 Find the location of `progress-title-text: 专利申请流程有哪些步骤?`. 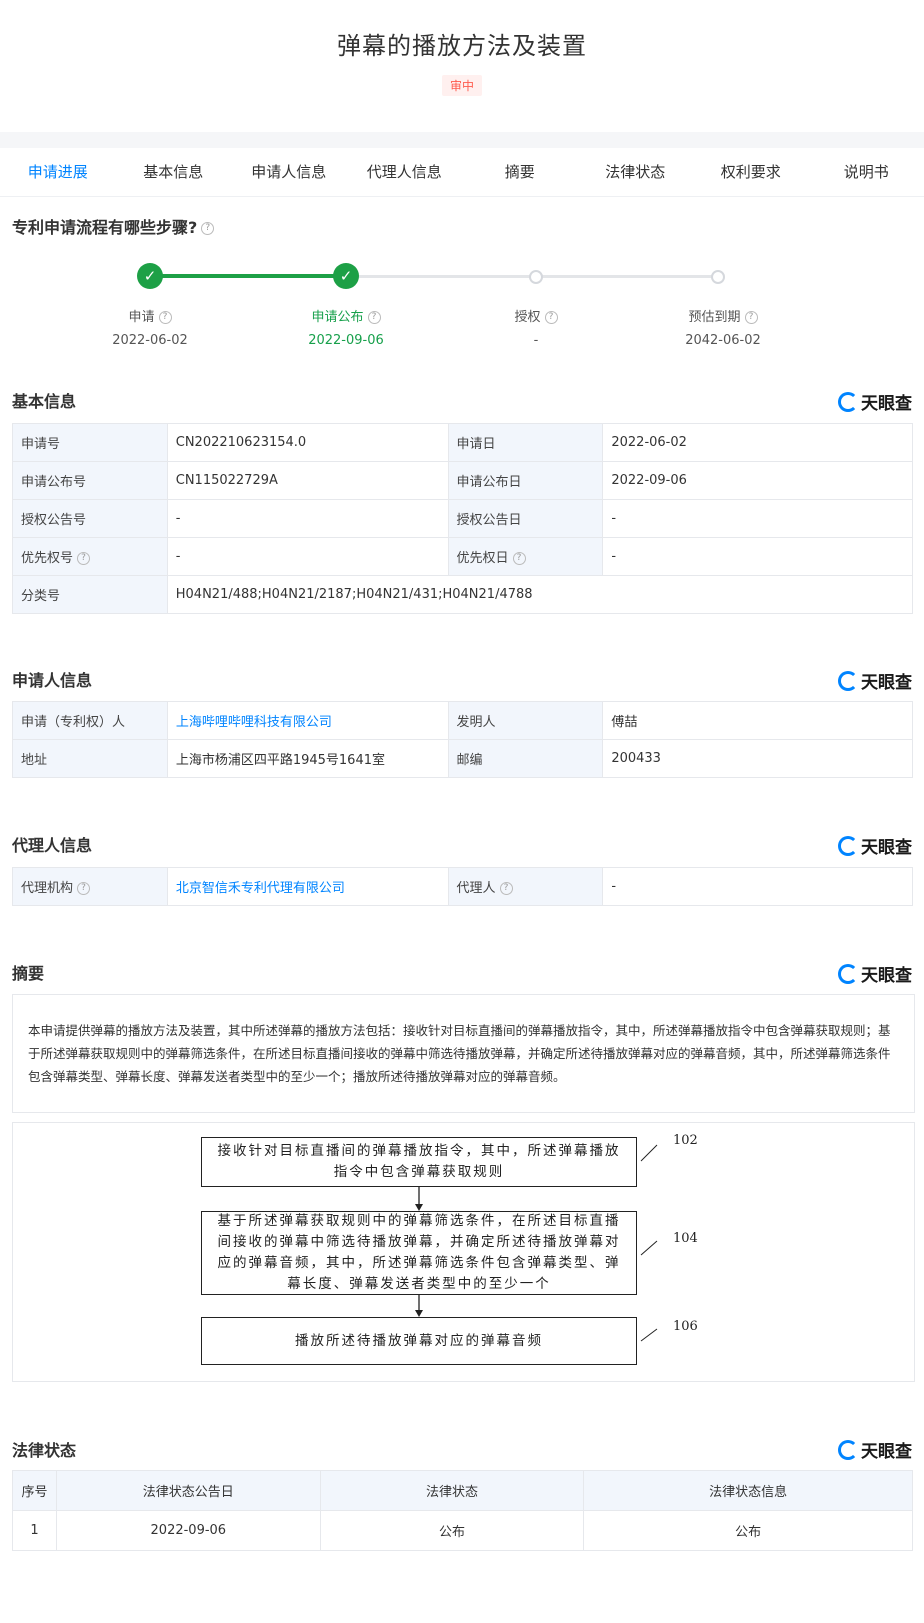

progress-title-text: 专利申请流程有哪些步骤? is located at coordinates (105, 227).